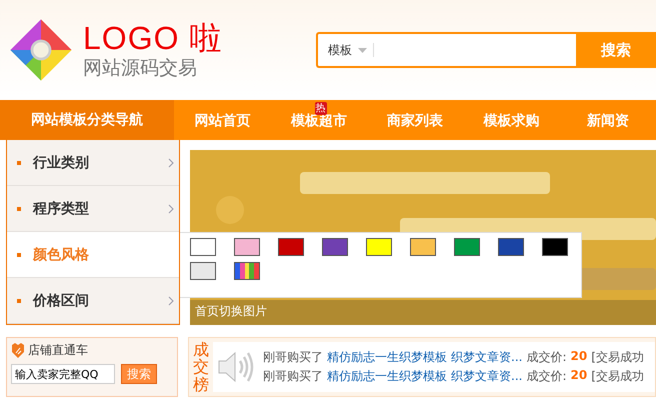 The width and height of the screenshot is (656, 403). What do you see at coordinates (87, 120) in the screenshot?
I see `category-nav-title: 网站模板分类导航` at bounding box center [87, 120].